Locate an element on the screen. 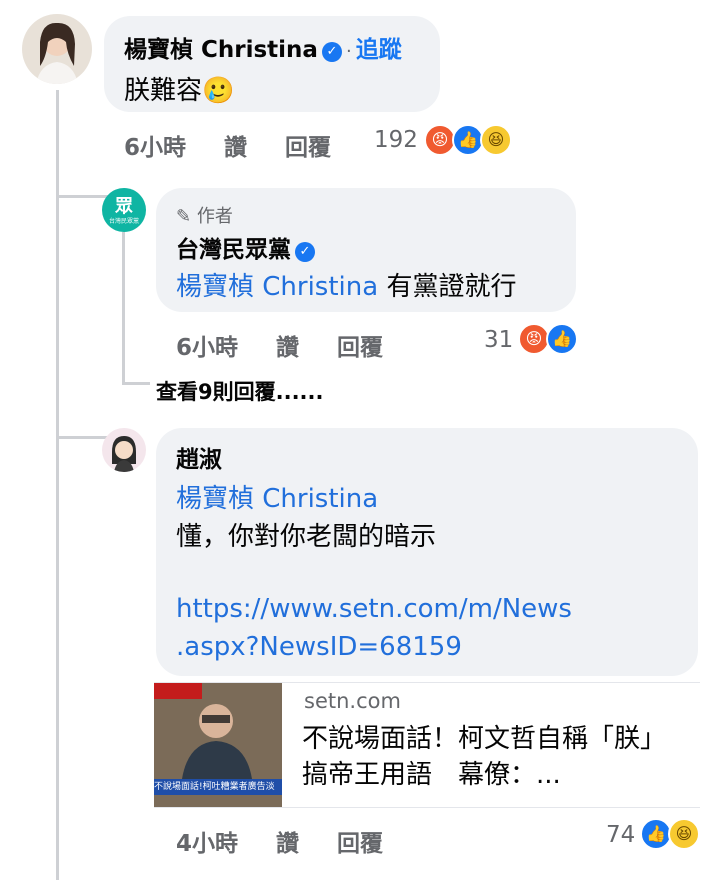  preview-thumbnail: 不說場面話!柯吐糟業者廣告淡 is located at coordinates (218, 745).